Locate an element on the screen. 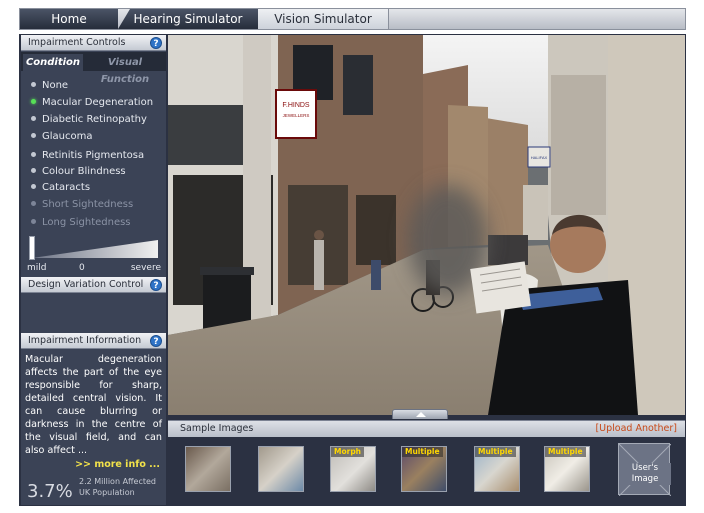 The width and height of the screenshot is (704, 513). condition-label: Macular Degeneration is located at coordinates (98, 102).